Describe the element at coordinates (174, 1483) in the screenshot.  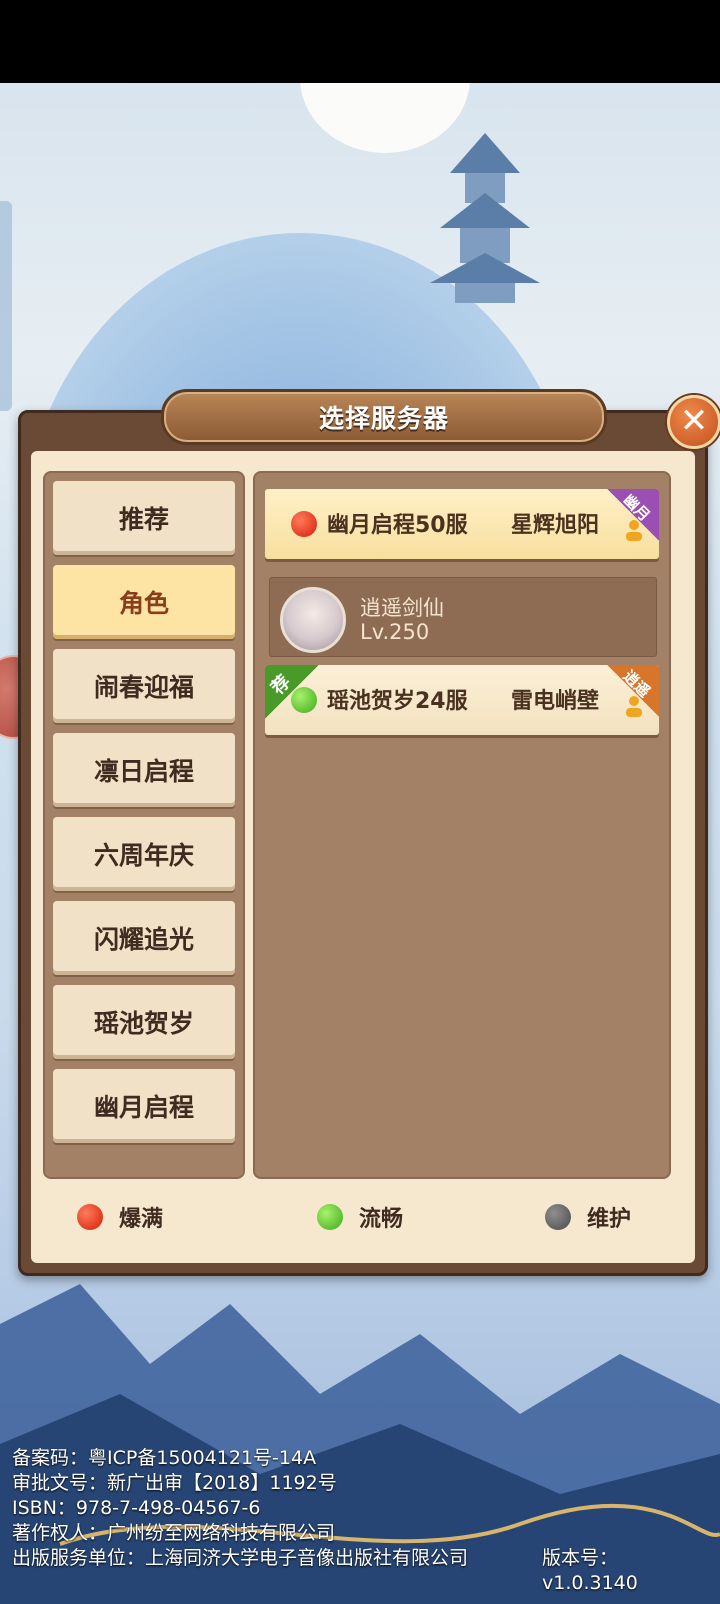
I see `footer-approval-number: 审批文号：新广出审【2018】1192号` at that location.